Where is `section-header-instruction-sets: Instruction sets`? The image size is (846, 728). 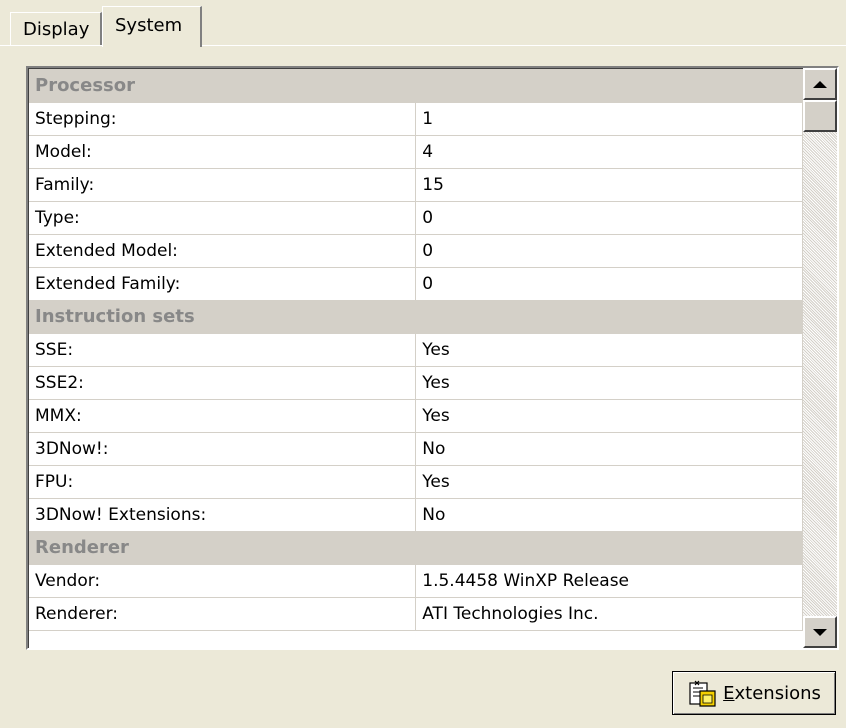 section-header-instruction-sets: Instruction sets is located at coordinates (416, 317).